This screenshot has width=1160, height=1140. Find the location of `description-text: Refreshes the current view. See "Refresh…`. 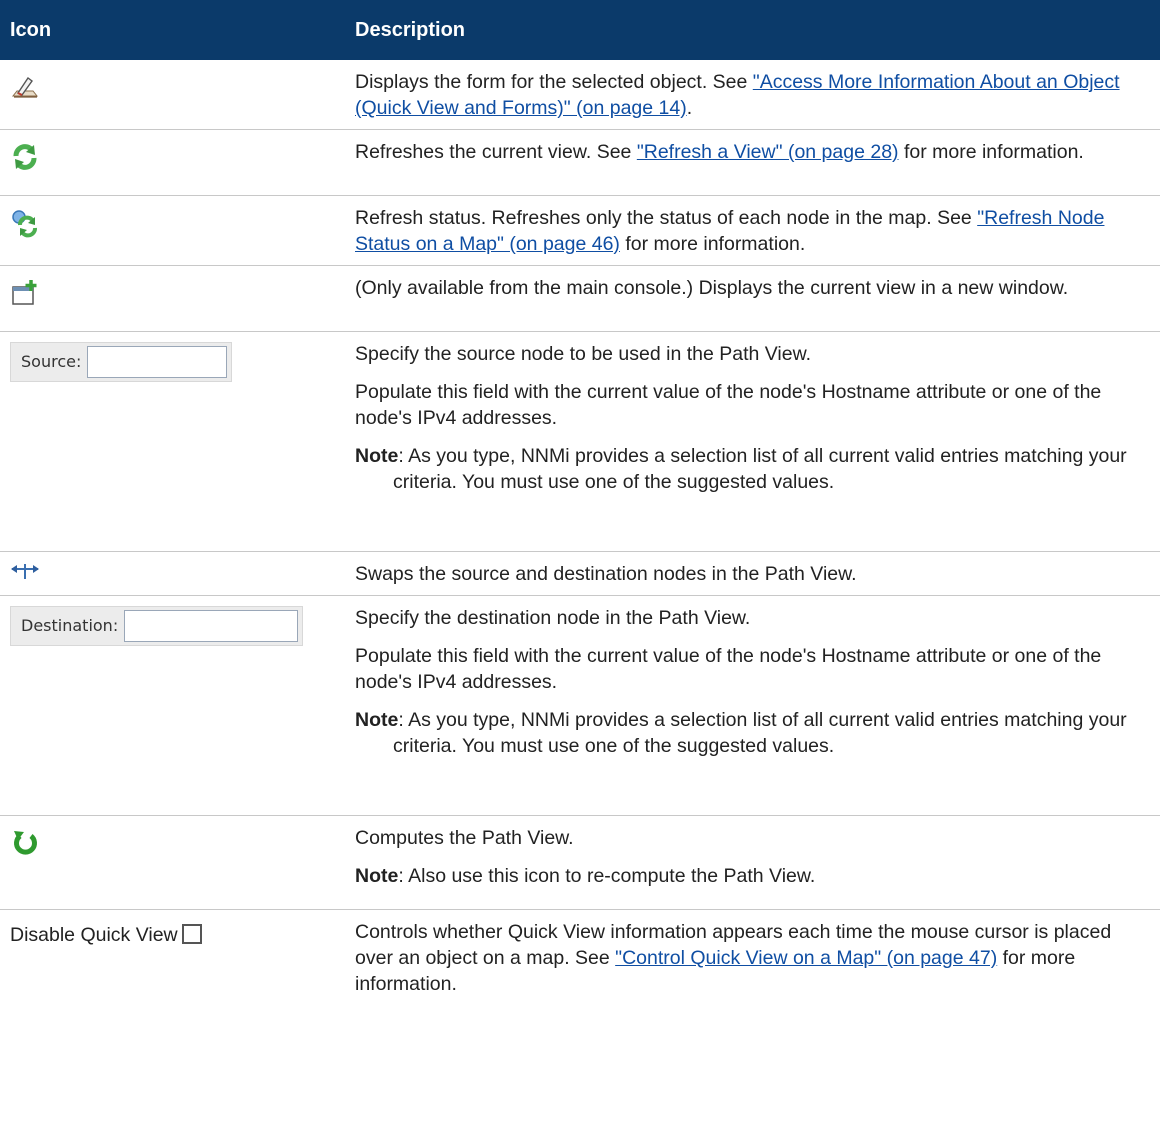

description-text: Refreshes the current view. See "Refresh… is located at coordinates (753, 152).